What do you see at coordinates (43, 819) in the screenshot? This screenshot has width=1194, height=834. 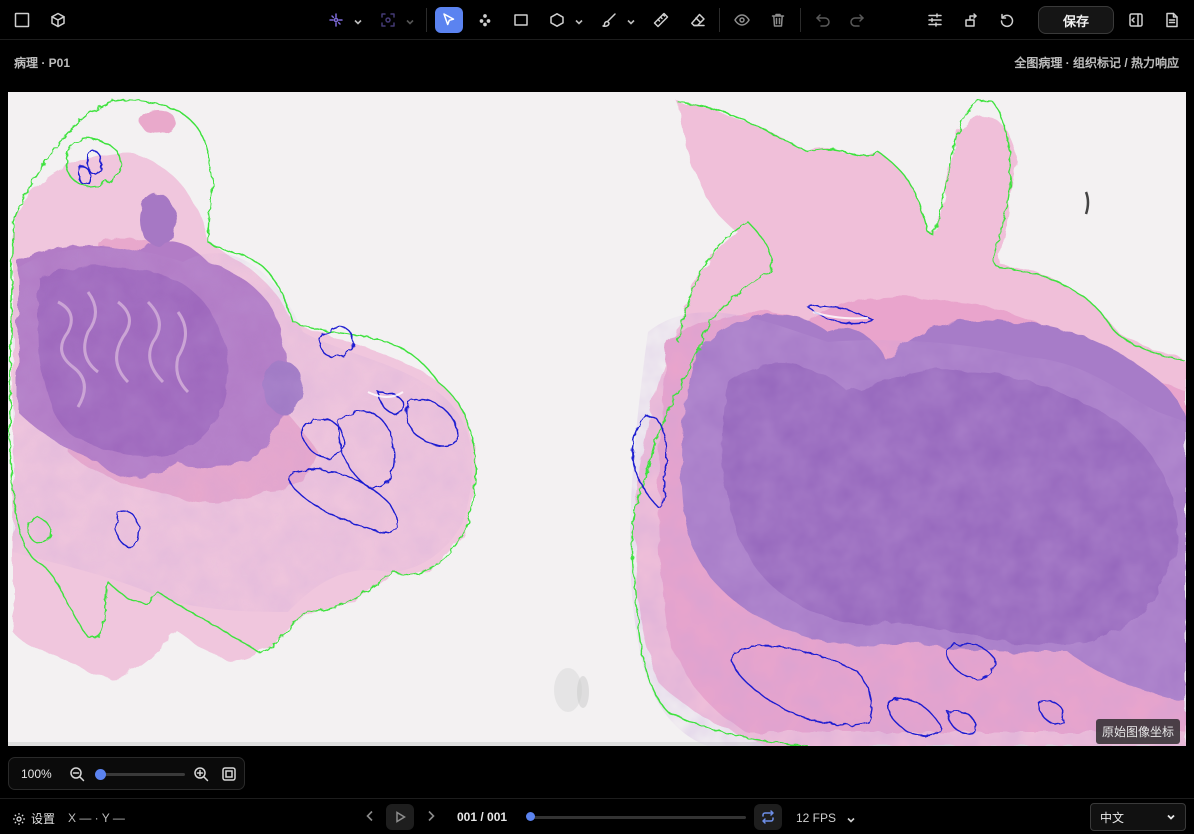 I see `settings-label: 设置` at bounding box center [43, 819].